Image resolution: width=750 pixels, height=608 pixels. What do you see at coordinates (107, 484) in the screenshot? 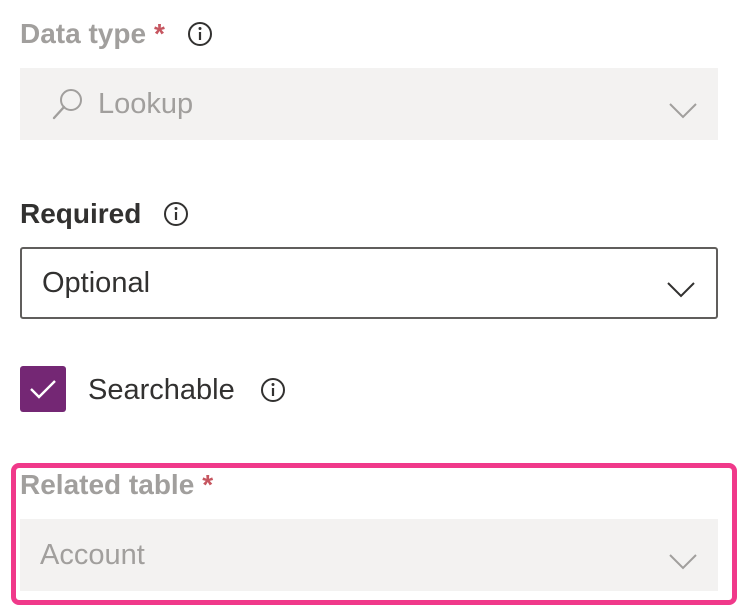
I see `related-table-label: Related table` at bounding box center [107, 484].